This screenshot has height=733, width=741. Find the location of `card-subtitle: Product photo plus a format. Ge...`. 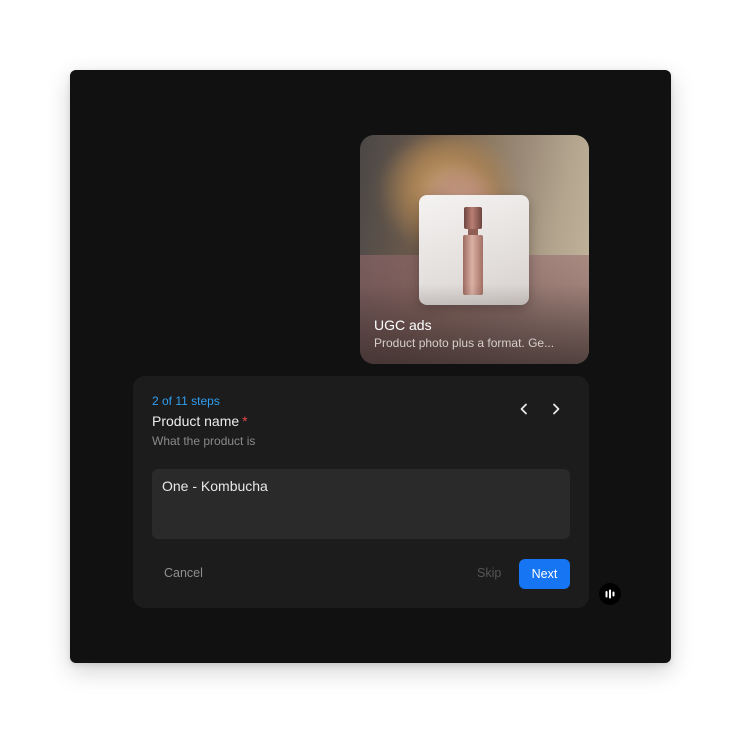

card-subtitle: Product photo plus a format. Ge... is located at coordinates (464, 343).